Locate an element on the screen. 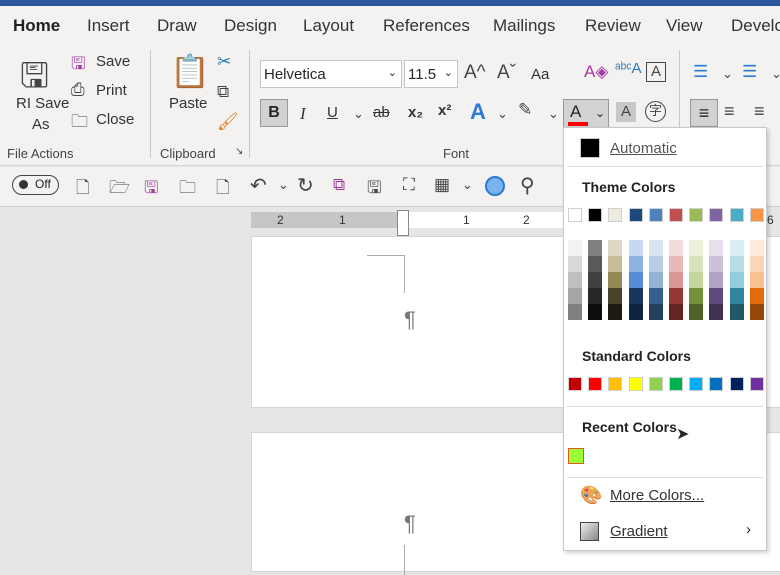  autosave-toggle: Off is located at coordinates (35, 185).